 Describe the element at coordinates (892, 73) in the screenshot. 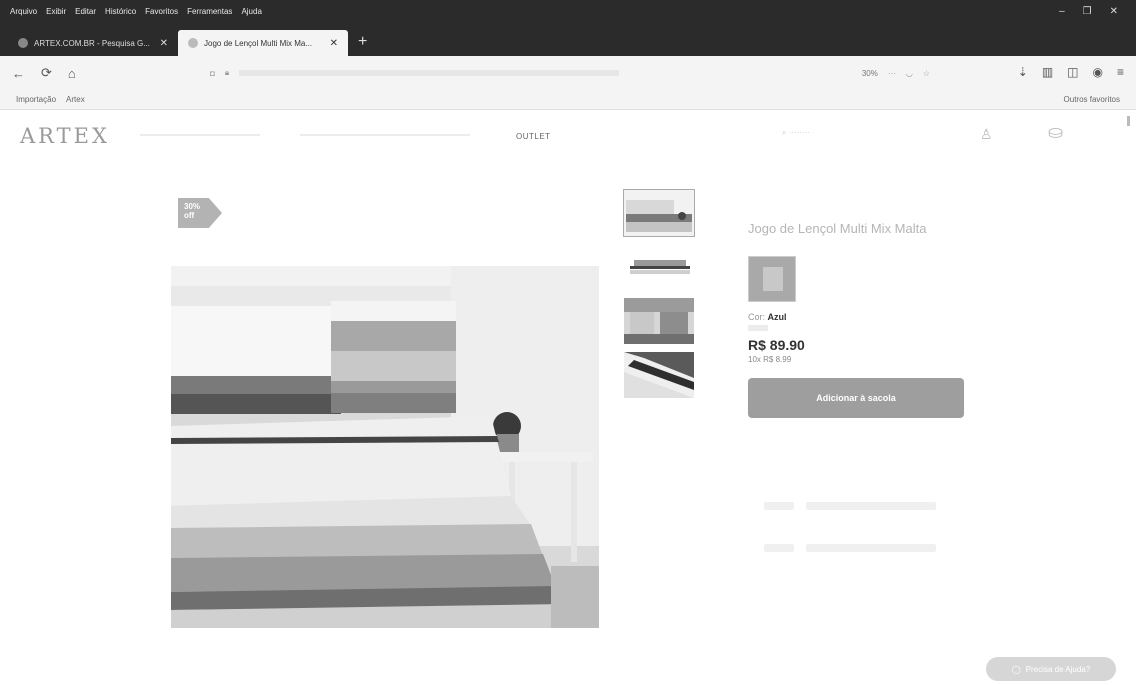

I see `more-icon: ···` at that location.